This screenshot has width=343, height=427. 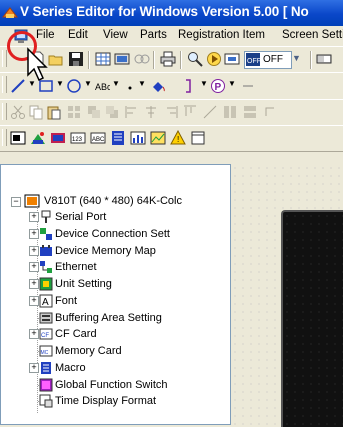 What do you see at coordinates (18, 112) in the screenshot?
I see `cut-icon` at bounding box center [18, 112].